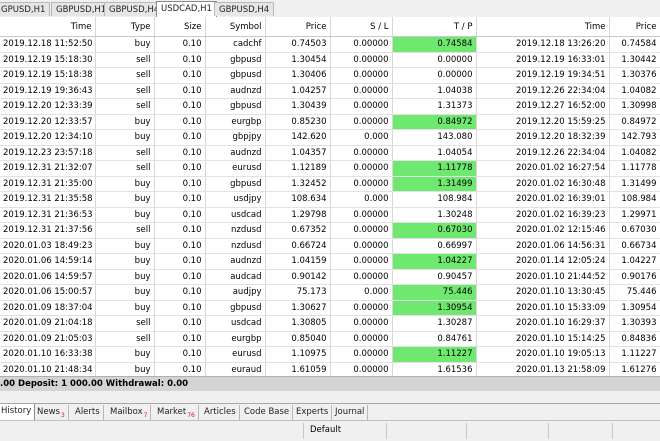  Describe the element at coordinates (434, 323) in the screenshot. I see `cell-tp: 1.30287` at that location.